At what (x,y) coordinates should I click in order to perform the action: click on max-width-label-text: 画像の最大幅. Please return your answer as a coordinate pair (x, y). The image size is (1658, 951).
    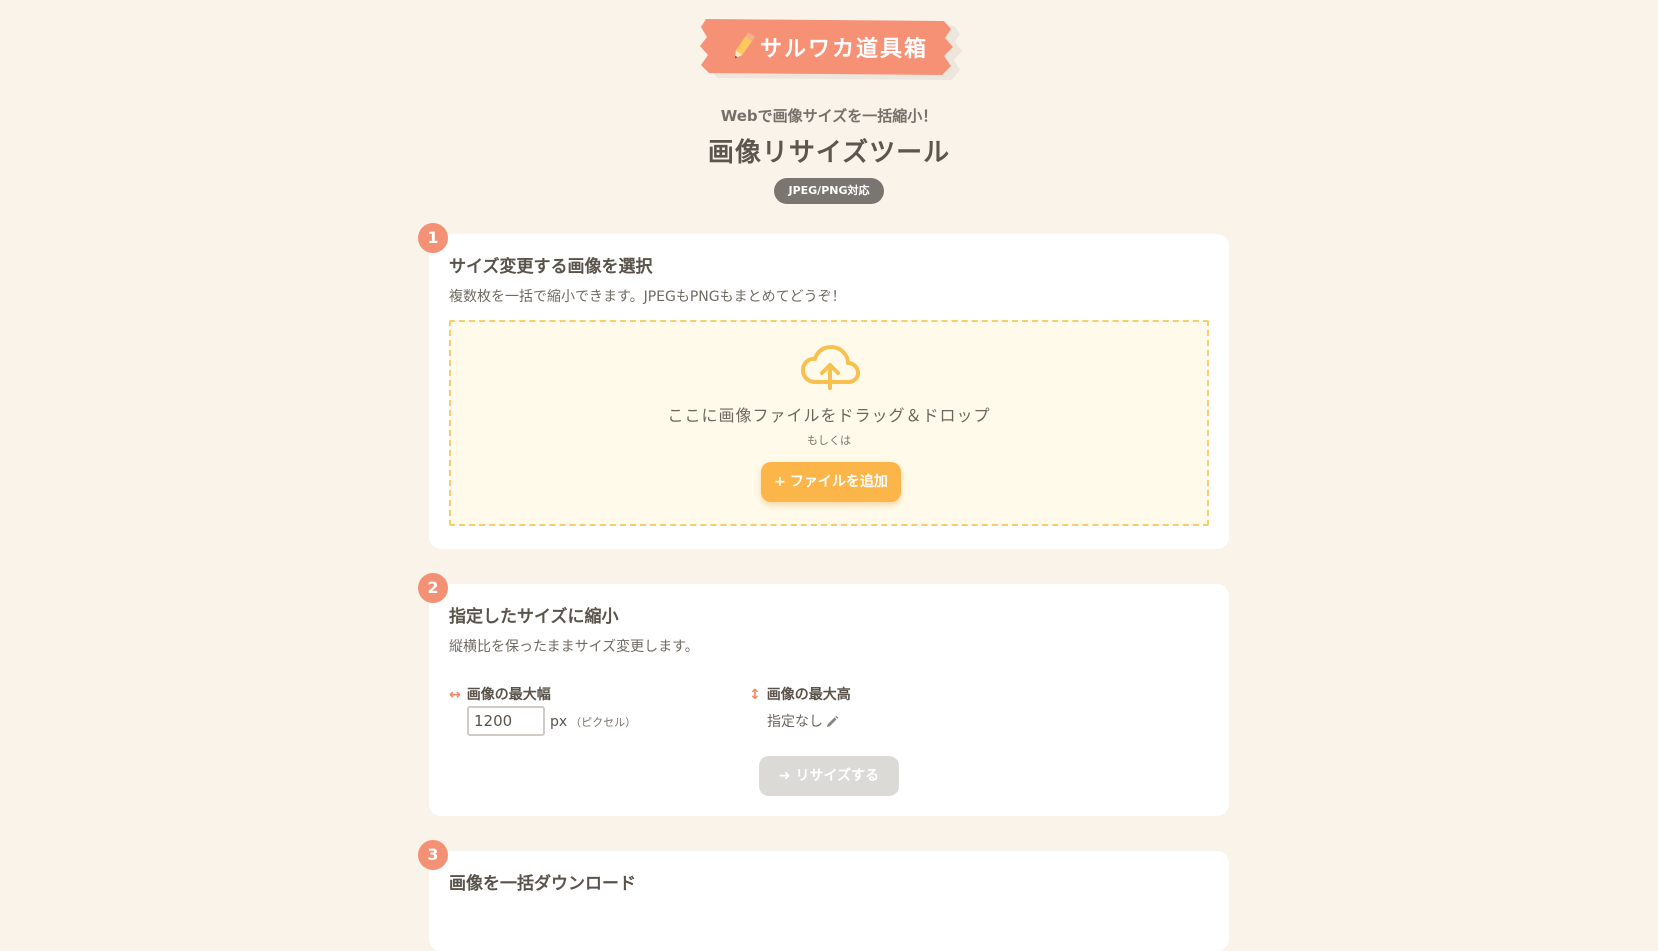
    Looking at the image, I should click on (508, 695).